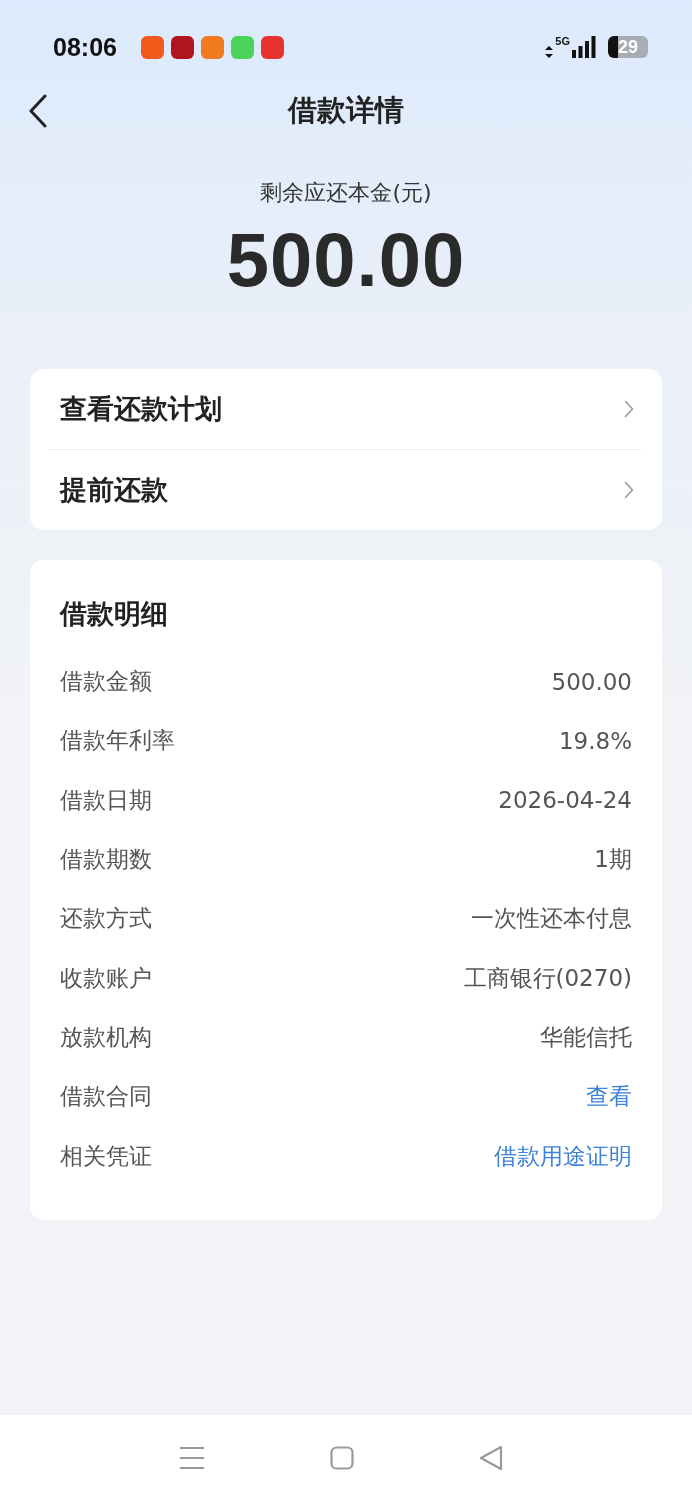  Describe the element at coordinates (628, 47) in the screenshot. I see `battery-level: 29` at that location.